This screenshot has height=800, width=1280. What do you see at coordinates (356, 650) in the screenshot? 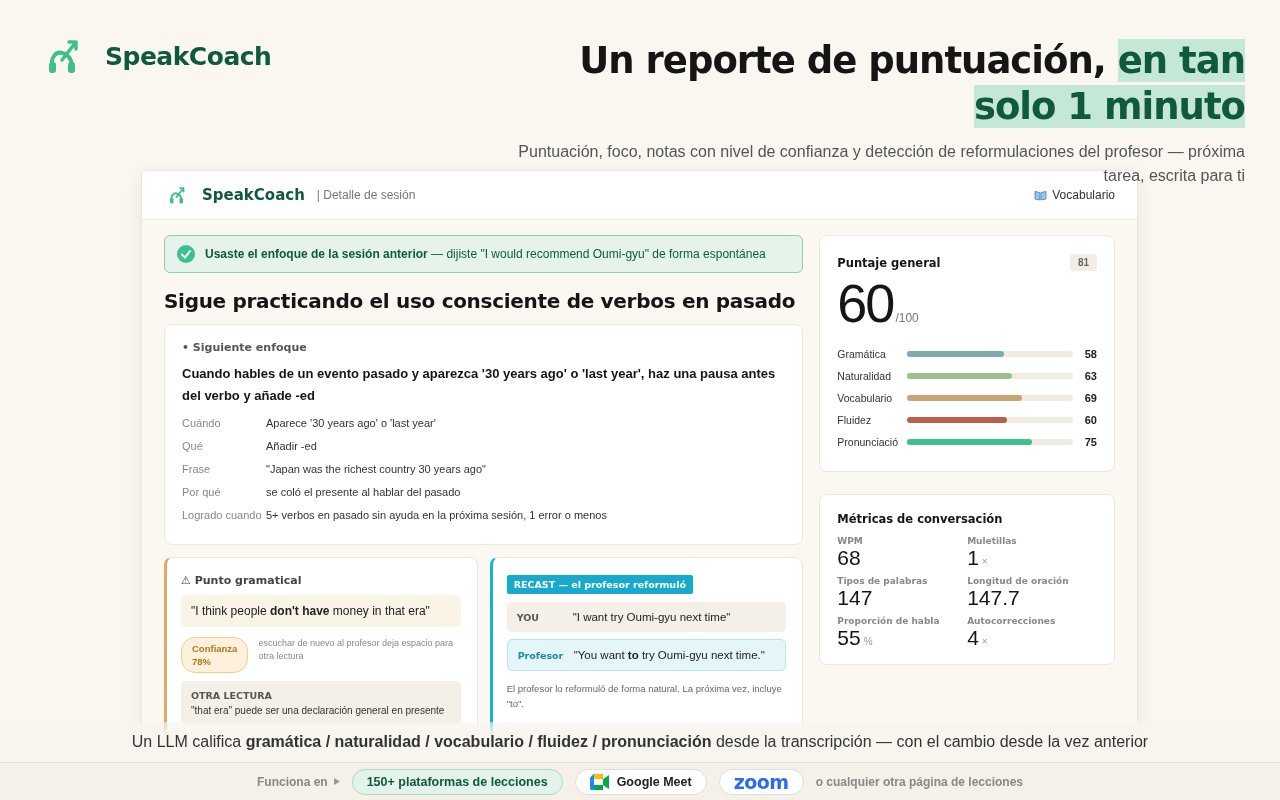
I see `note-text: escuchar de nuevo al profesor deja espacio para otra lectura` at bounding box center [356, 650].